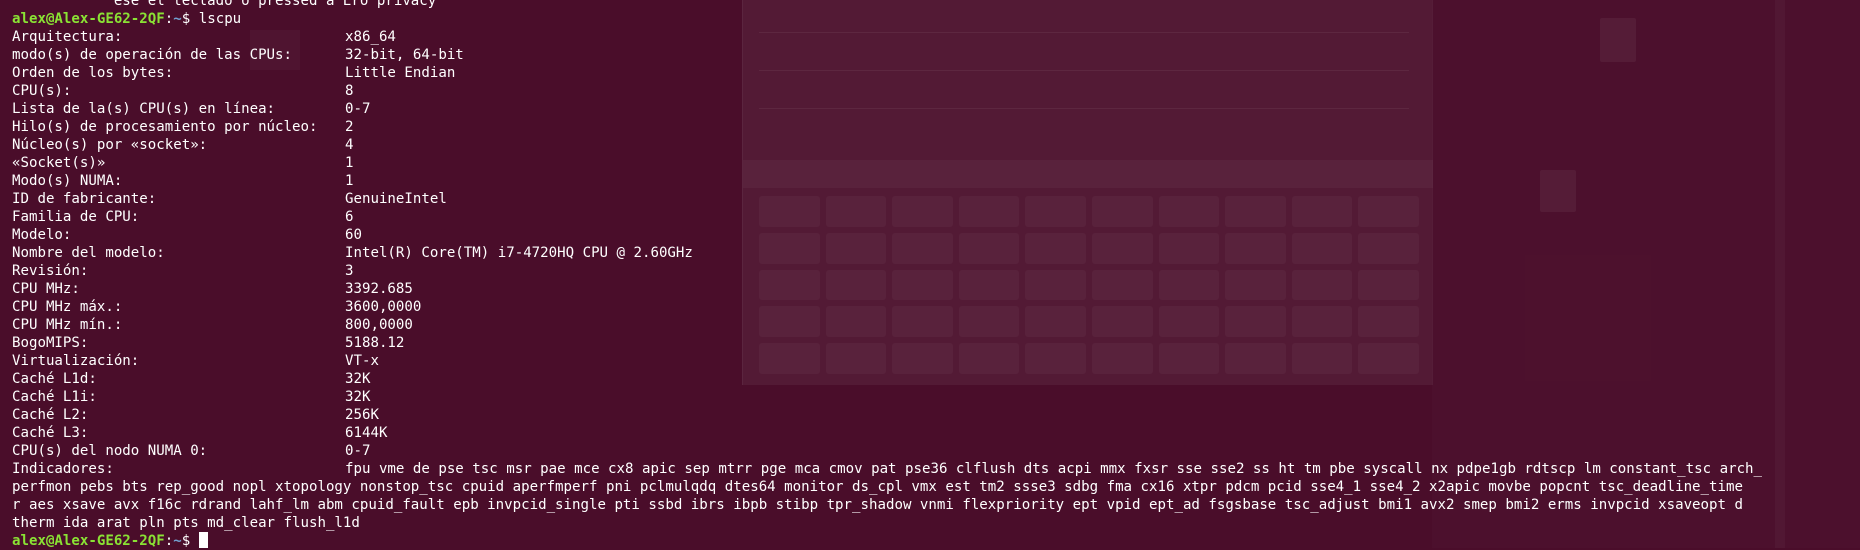 The width and height of the screenshot is (1860, 550). What do you see at coordinates (936, 433) in the screenshot?
I see `output-row-cache-l3: Caché L3: 6144K` at bounding box center [936, 433].